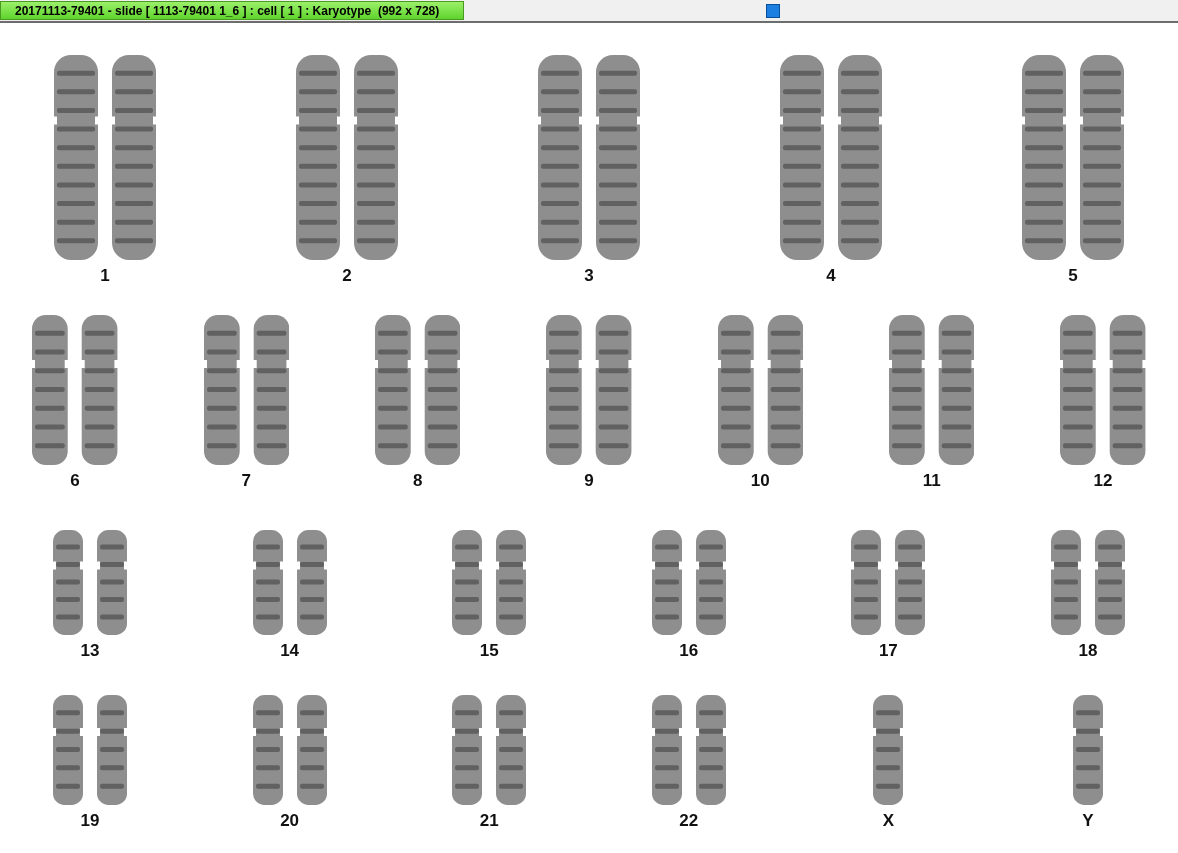 This screenshot has width=1178, height=853. Describe the element at coordinates (689, 821) in the screenshot. I see `chromosome-number: 22` at that location.